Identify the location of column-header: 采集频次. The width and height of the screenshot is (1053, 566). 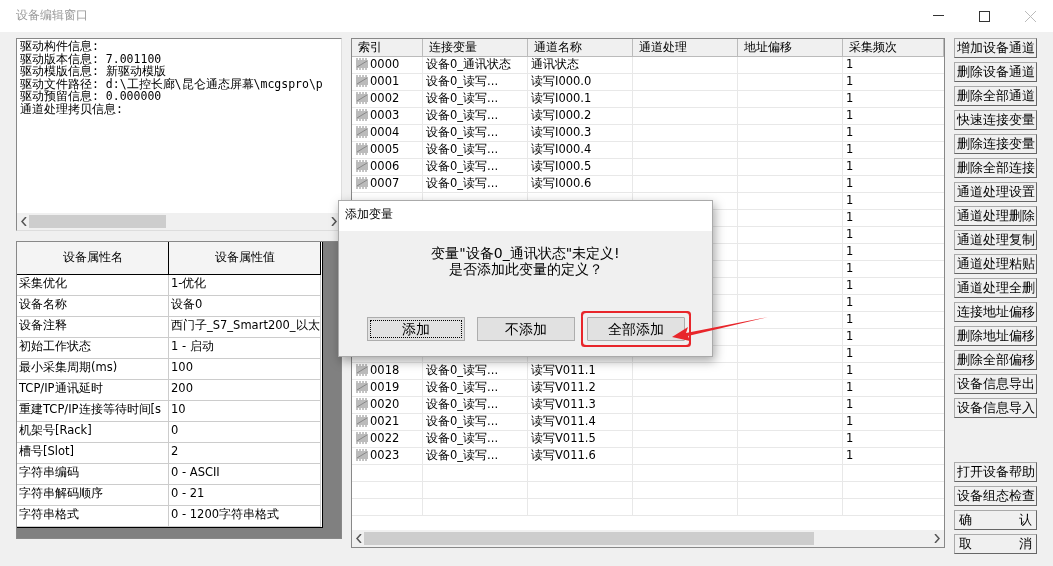
(893, 48).